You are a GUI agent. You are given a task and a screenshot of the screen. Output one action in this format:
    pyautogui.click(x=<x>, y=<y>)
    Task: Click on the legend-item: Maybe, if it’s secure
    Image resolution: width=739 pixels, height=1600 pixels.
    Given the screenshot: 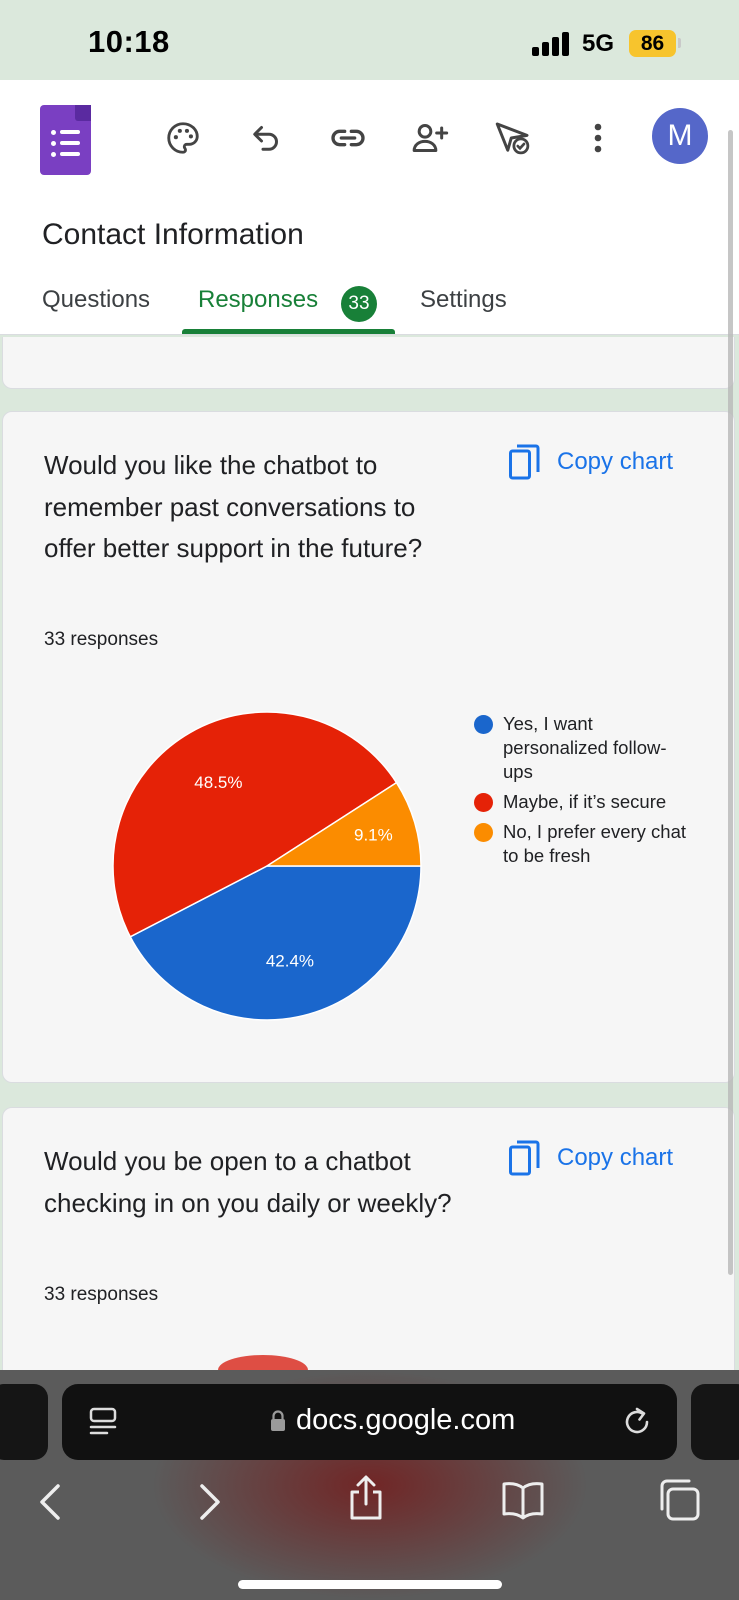 What is the action you would take?
    pyautogui.click(x=580, y=802)
    